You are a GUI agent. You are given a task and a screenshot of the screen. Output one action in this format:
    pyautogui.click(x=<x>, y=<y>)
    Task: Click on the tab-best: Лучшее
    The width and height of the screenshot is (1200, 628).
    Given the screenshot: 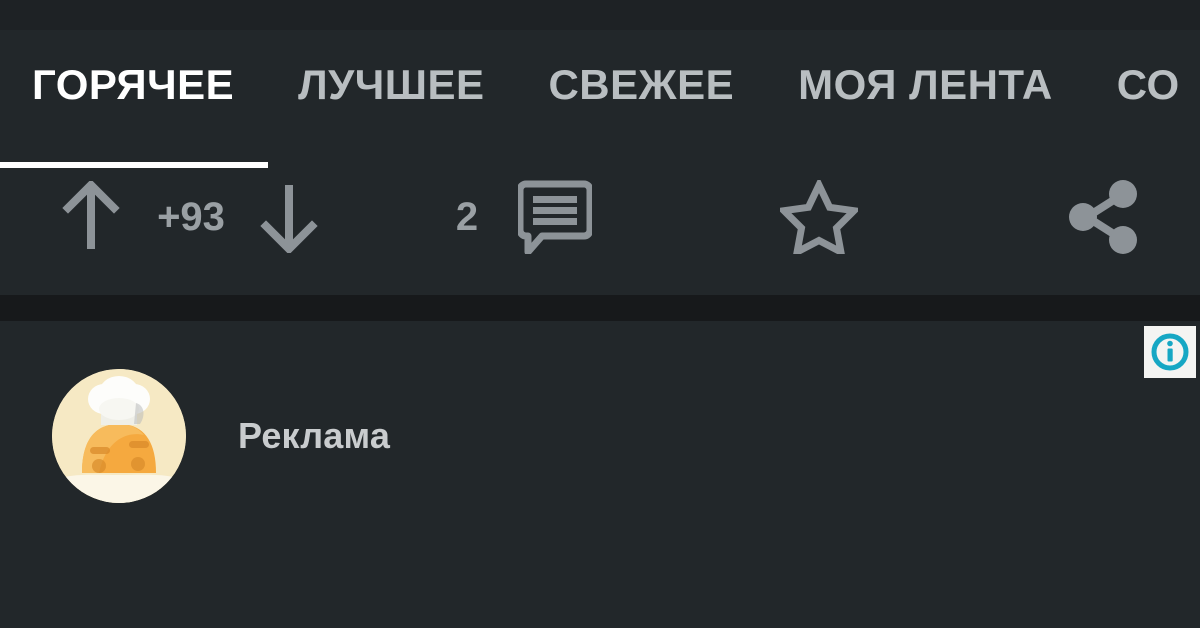 What is the action you would take?
    pyautogui.click(x=391, y=85)
    